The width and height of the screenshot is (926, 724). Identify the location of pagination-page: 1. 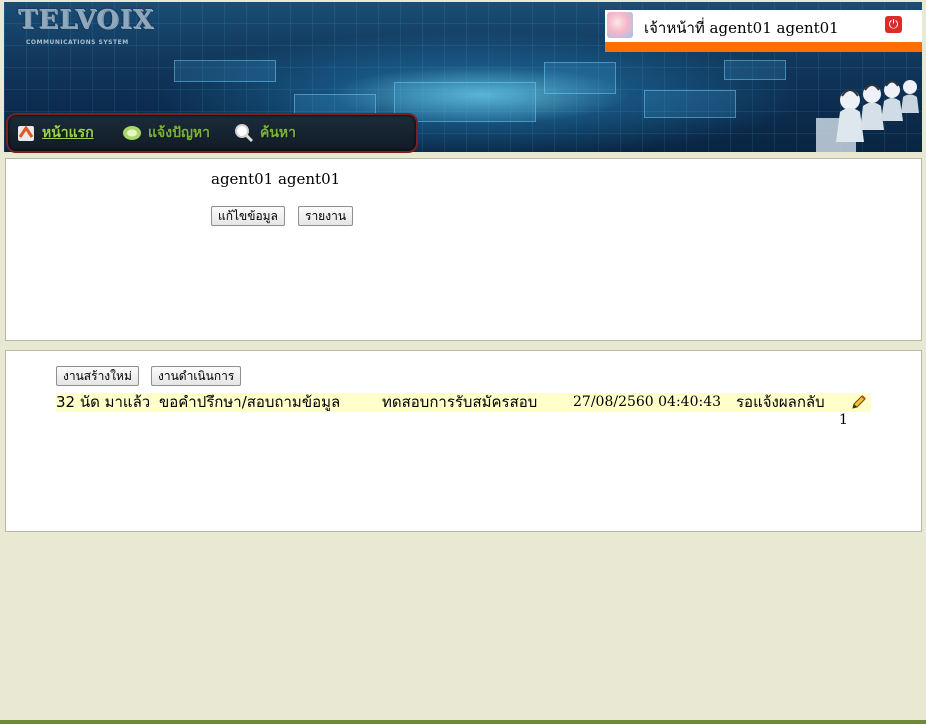
(843, 420).